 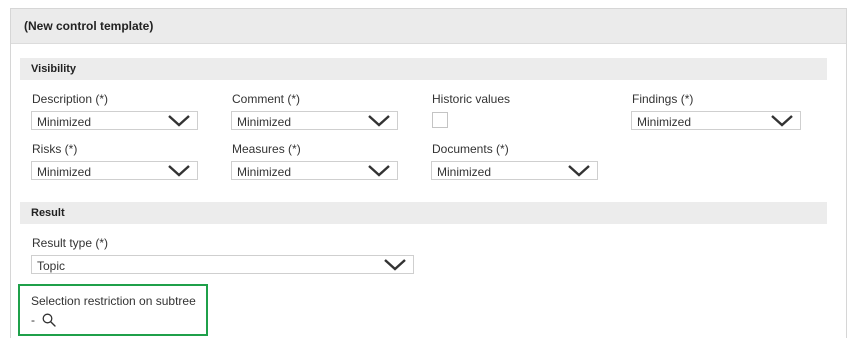 What do you see at coordinates (423, 69) in the screenshot?
I see `visibility-section-header: Visibility` at bounding box center [423, 69].